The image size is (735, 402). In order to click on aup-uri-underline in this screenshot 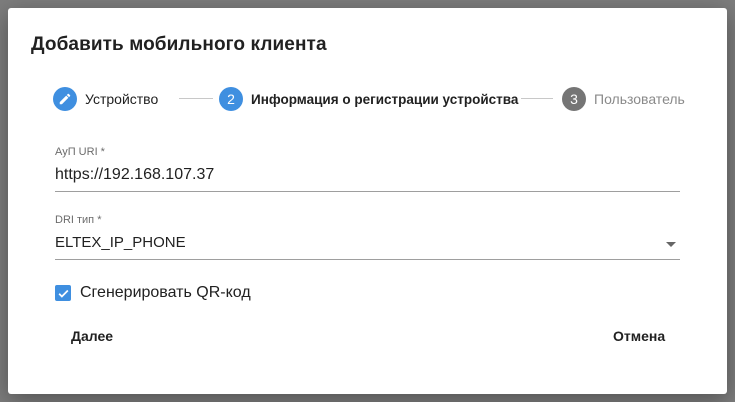, I will do `click(367, 191)`.